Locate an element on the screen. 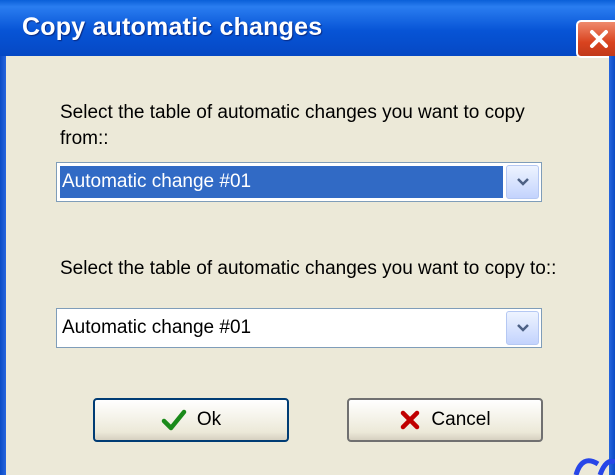 The height and width of the screenshot is (475, 615). window-title: Copy automatic changes is located at coordinates (172, 27).